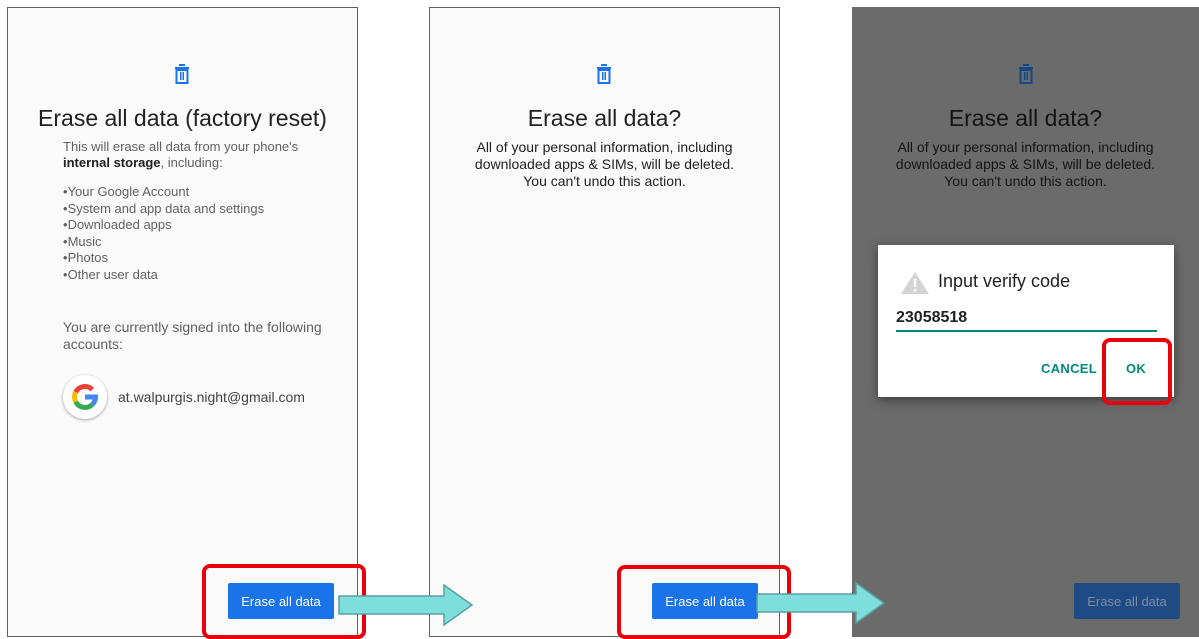  I want to click on verify-code-input, so click(1026, 320).